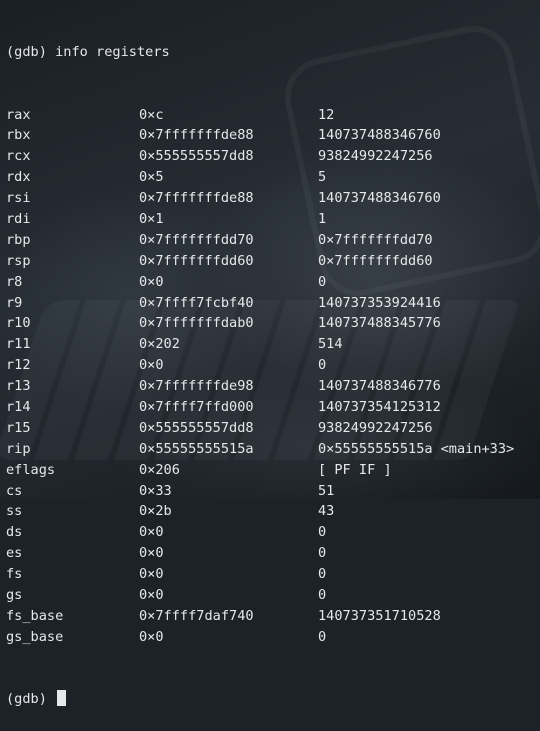  I want to click on register-natural-value: 0×7fffffffdd70, so click(375, 240).